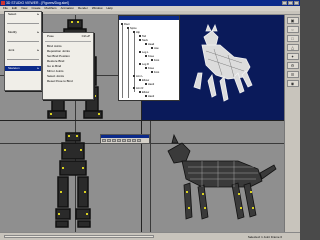 This screenshot has width=320, height=240. What do you see at coordinates (292, 56) in the screenshot?
I see `light-tool-icon: ✦` at bounding box center [292, 56].